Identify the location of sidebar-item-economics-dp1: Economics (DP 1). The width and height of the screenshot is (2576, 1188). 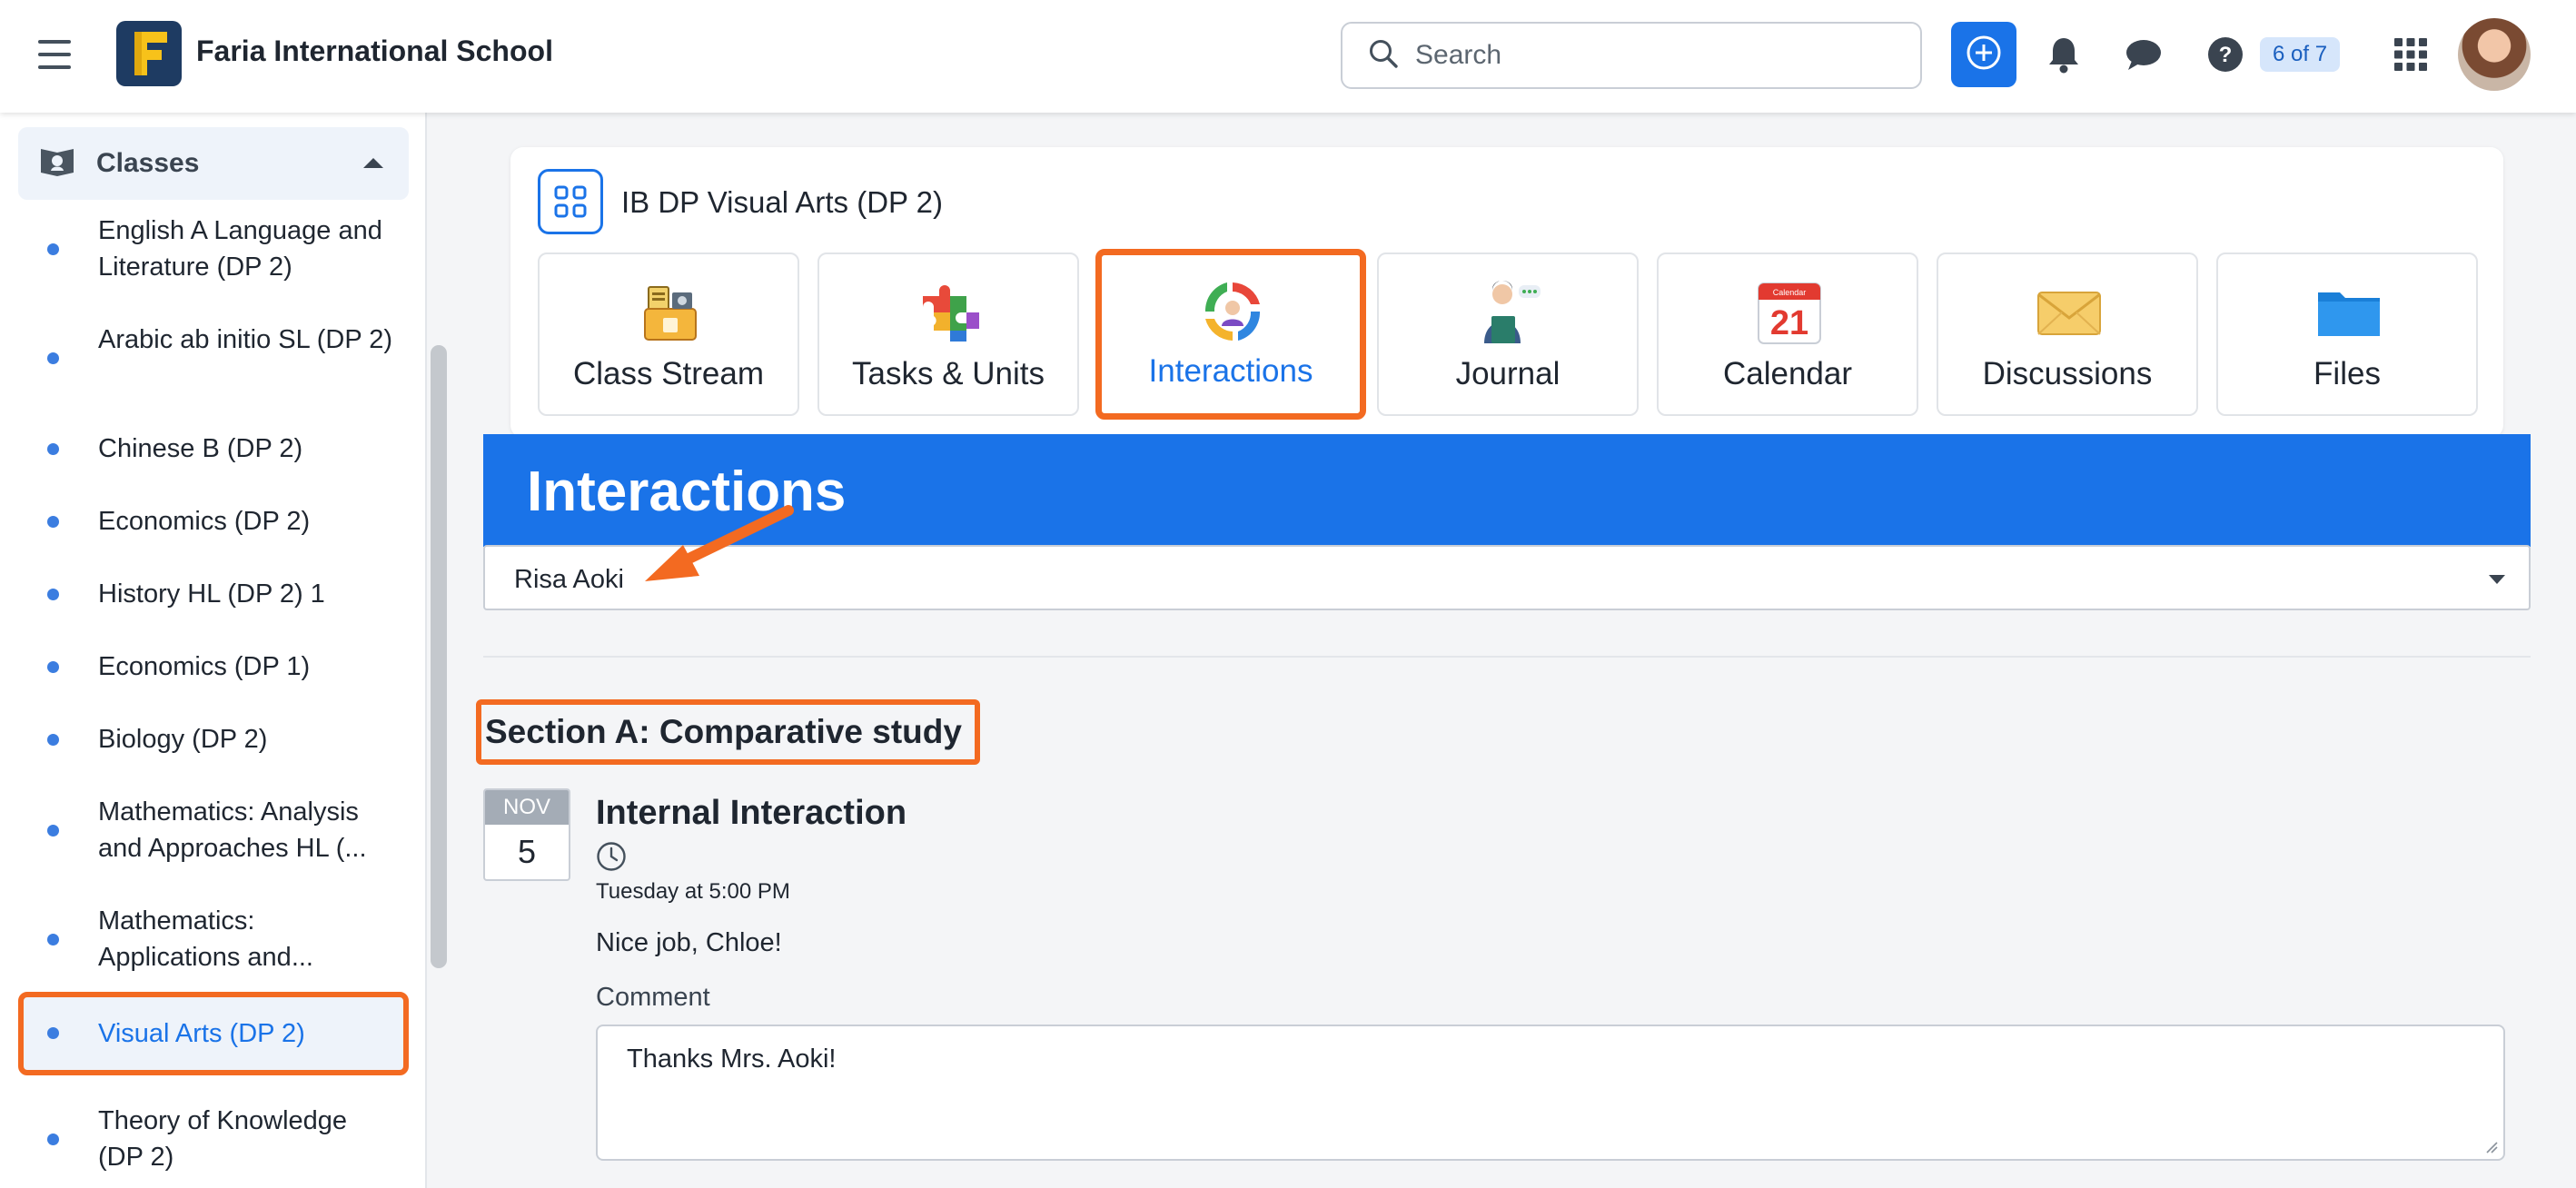
(213, 666).